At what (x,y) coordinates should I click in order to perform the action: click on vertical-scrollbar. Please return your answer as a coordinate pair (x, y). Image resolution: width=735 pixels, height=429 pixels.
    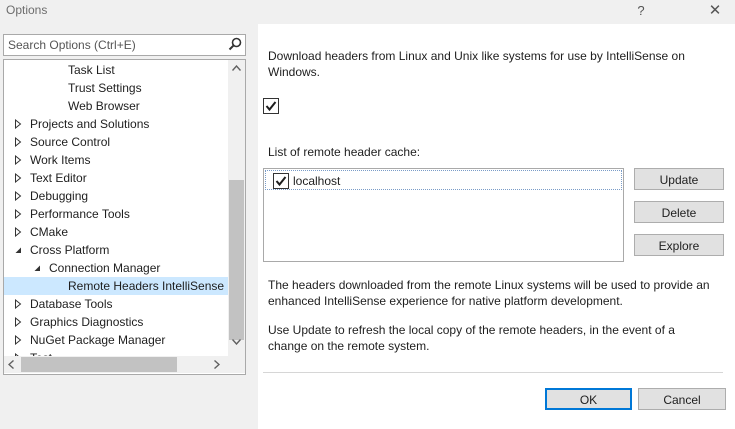
    Looking at the image, I should click on (236, 208).